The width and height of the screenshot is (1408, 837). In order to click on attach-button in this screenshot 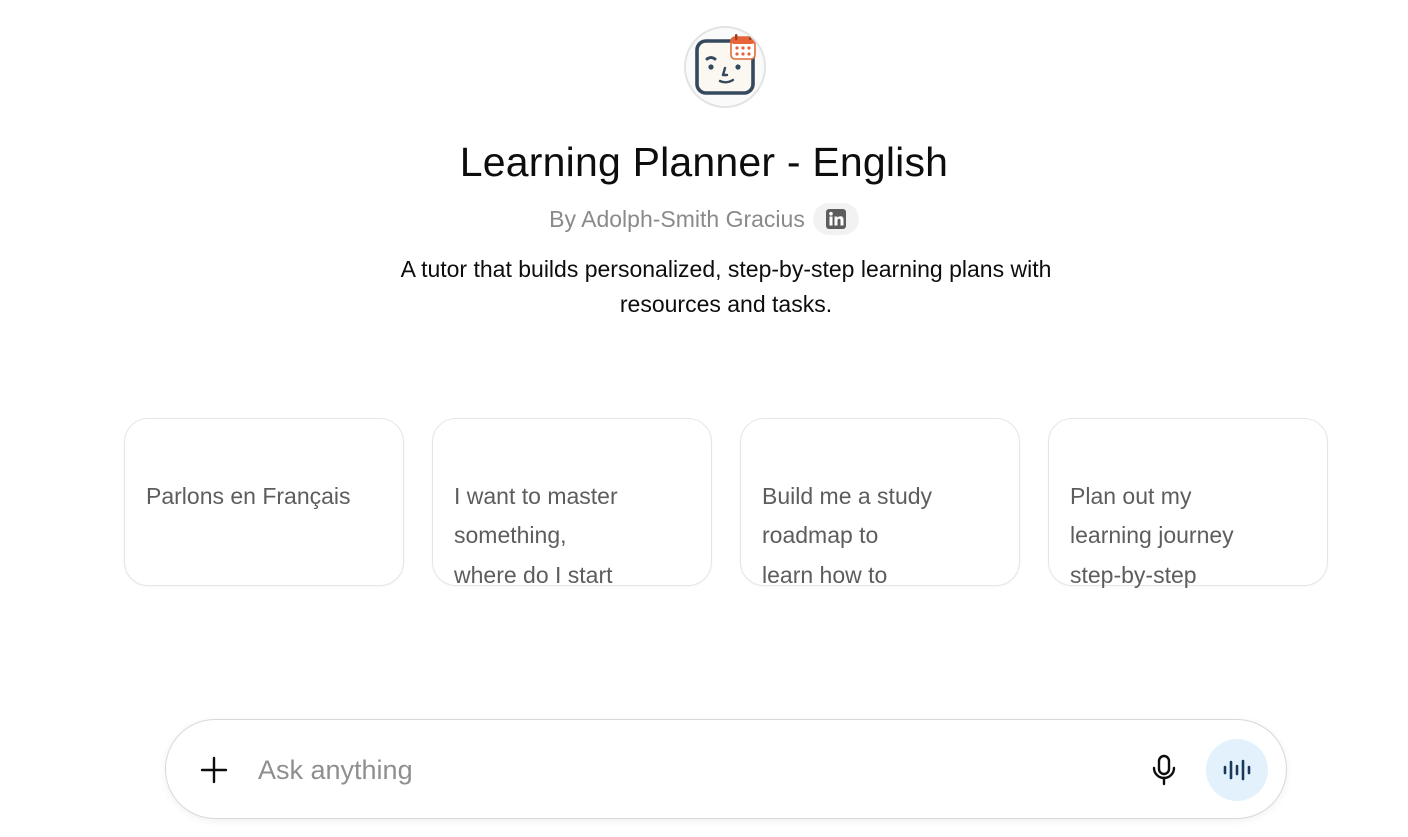, I will do `click(214, 770)`.